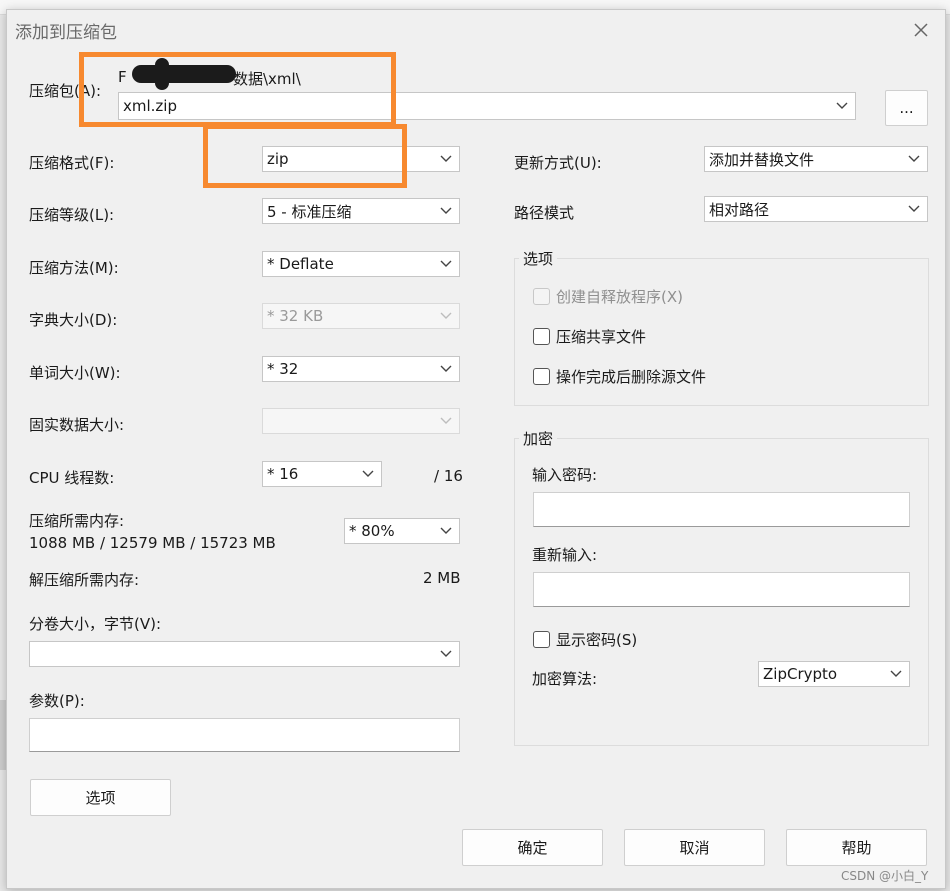  Describe the element at coordinates (597, 640) in the screenshot. I see `show-password-checkbox-label: 显示密码(S)` at that location.